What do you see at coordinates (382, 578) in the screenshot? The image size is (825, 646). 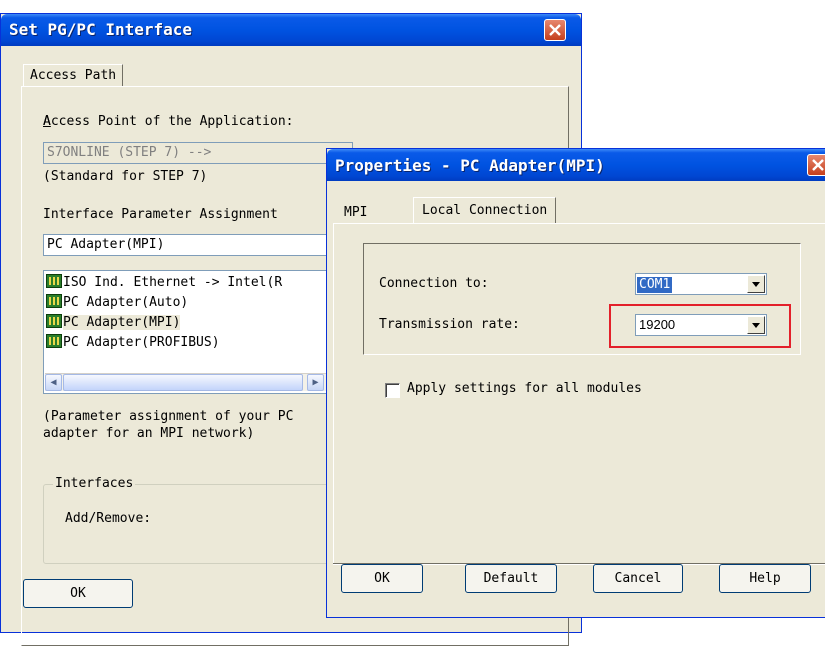 I see `properties-ok-button: OK` at bounding box center [382, 578].